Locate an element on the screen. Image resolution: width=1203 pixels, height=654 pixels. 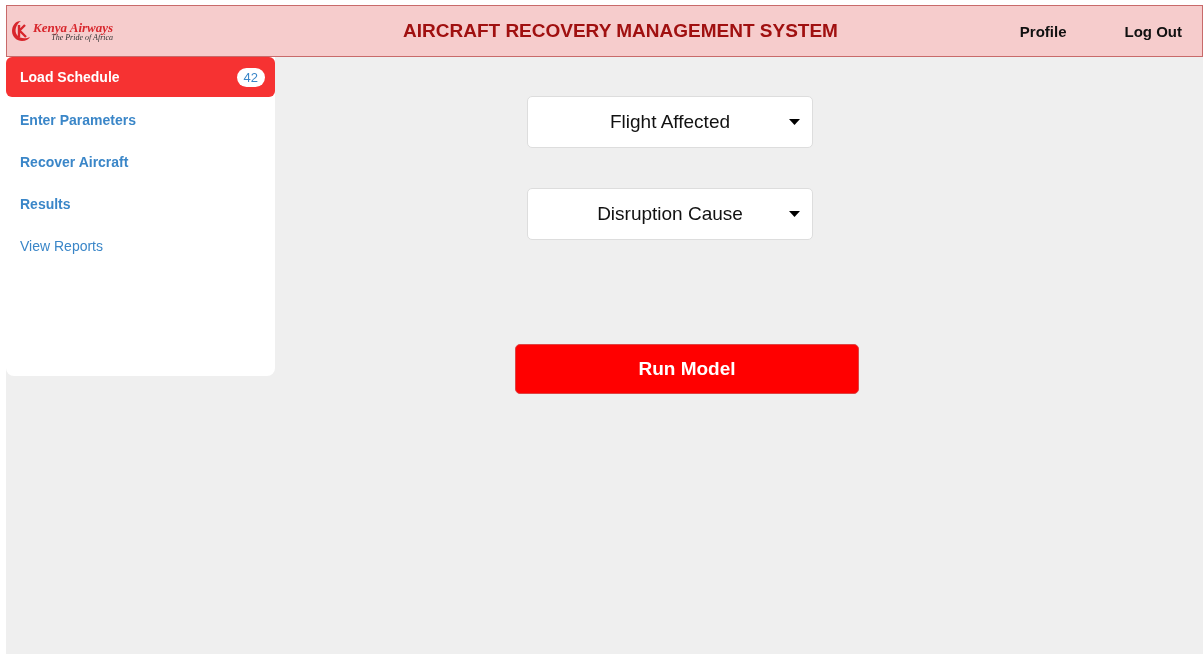
sidebar-item: Enter Parameters is located at coordinates (140, 120).